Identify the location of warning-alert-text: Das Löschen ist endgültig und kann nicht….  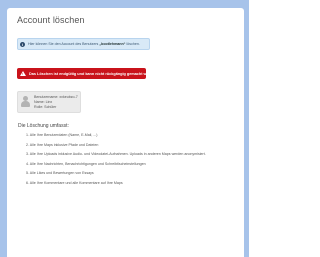
(94, 73).